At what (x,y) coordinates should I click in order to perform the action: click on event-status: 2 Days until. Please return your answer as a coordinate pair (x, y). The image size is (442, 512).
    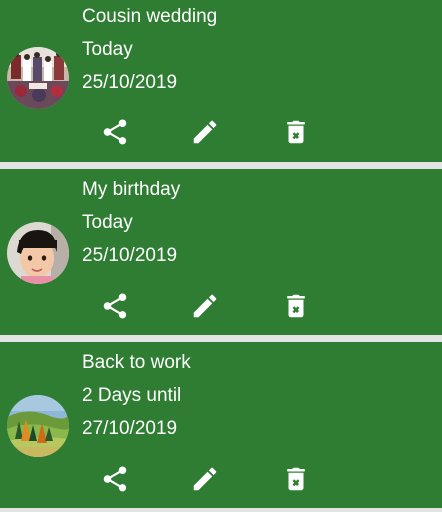
    Looking at the image, I should click on (132, 395).